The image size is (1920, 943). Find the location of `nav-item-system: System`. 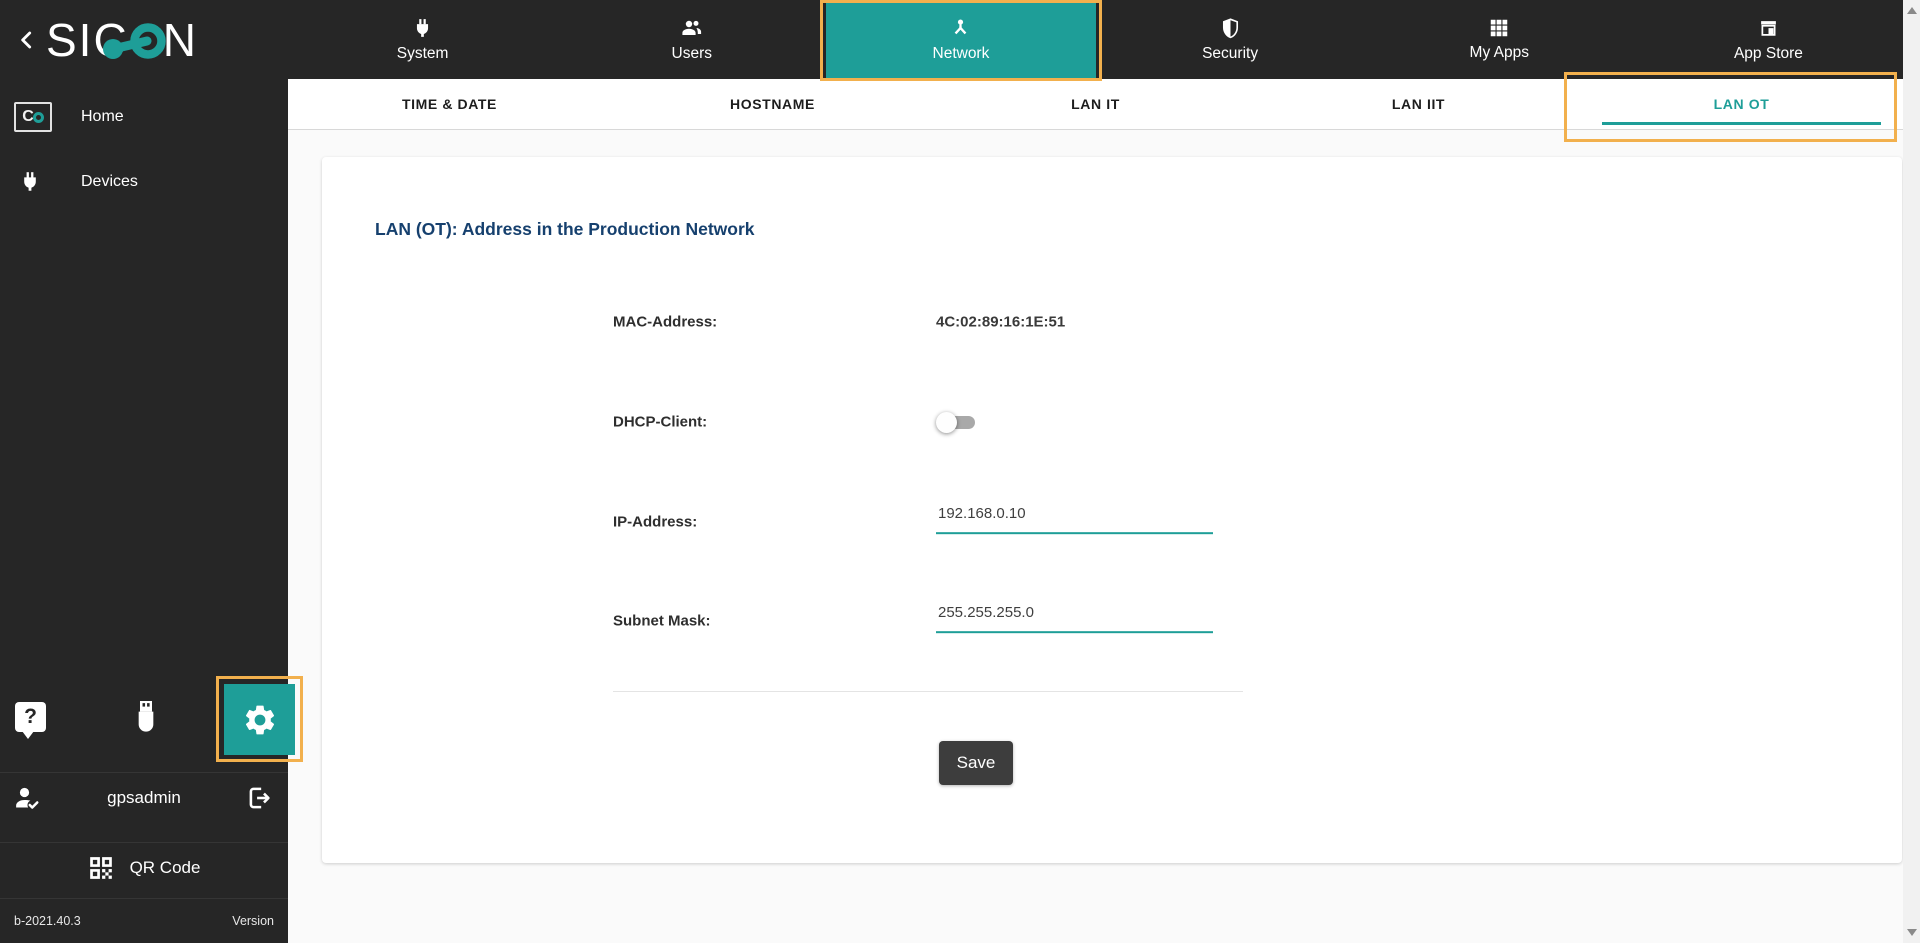

nav-item-system: System is located at coordinates (422, 39).